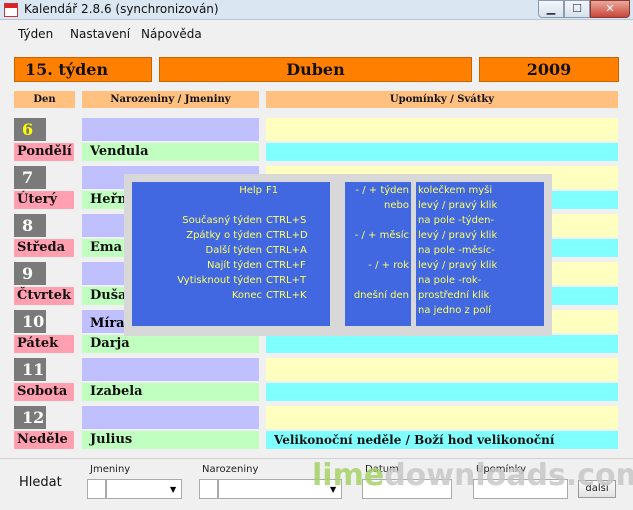 This screenshot has height=510, width=633. What do you see at coordinates (208, 489) in the screenshot?
I see `birthdays-prefix-box` at bounding box center [208, 489].